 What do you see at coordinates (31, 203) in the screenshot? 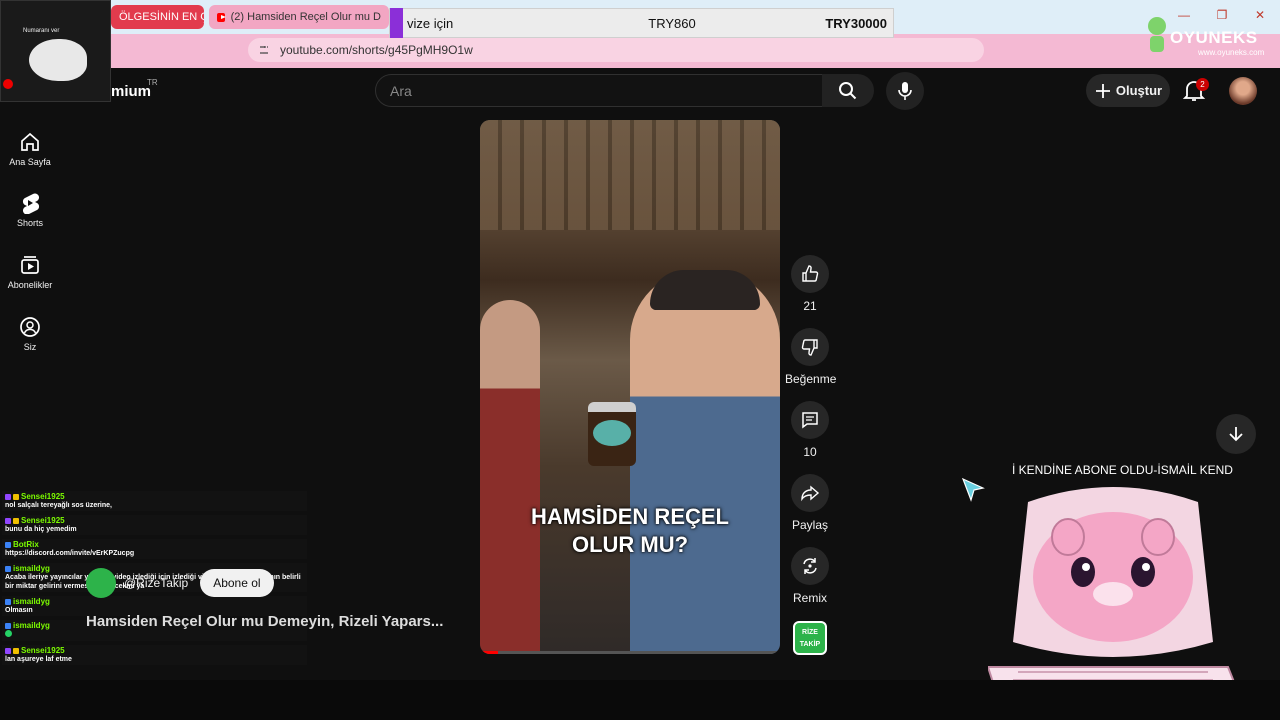
I see `shorts-icon` at bounding box center [31, 203].